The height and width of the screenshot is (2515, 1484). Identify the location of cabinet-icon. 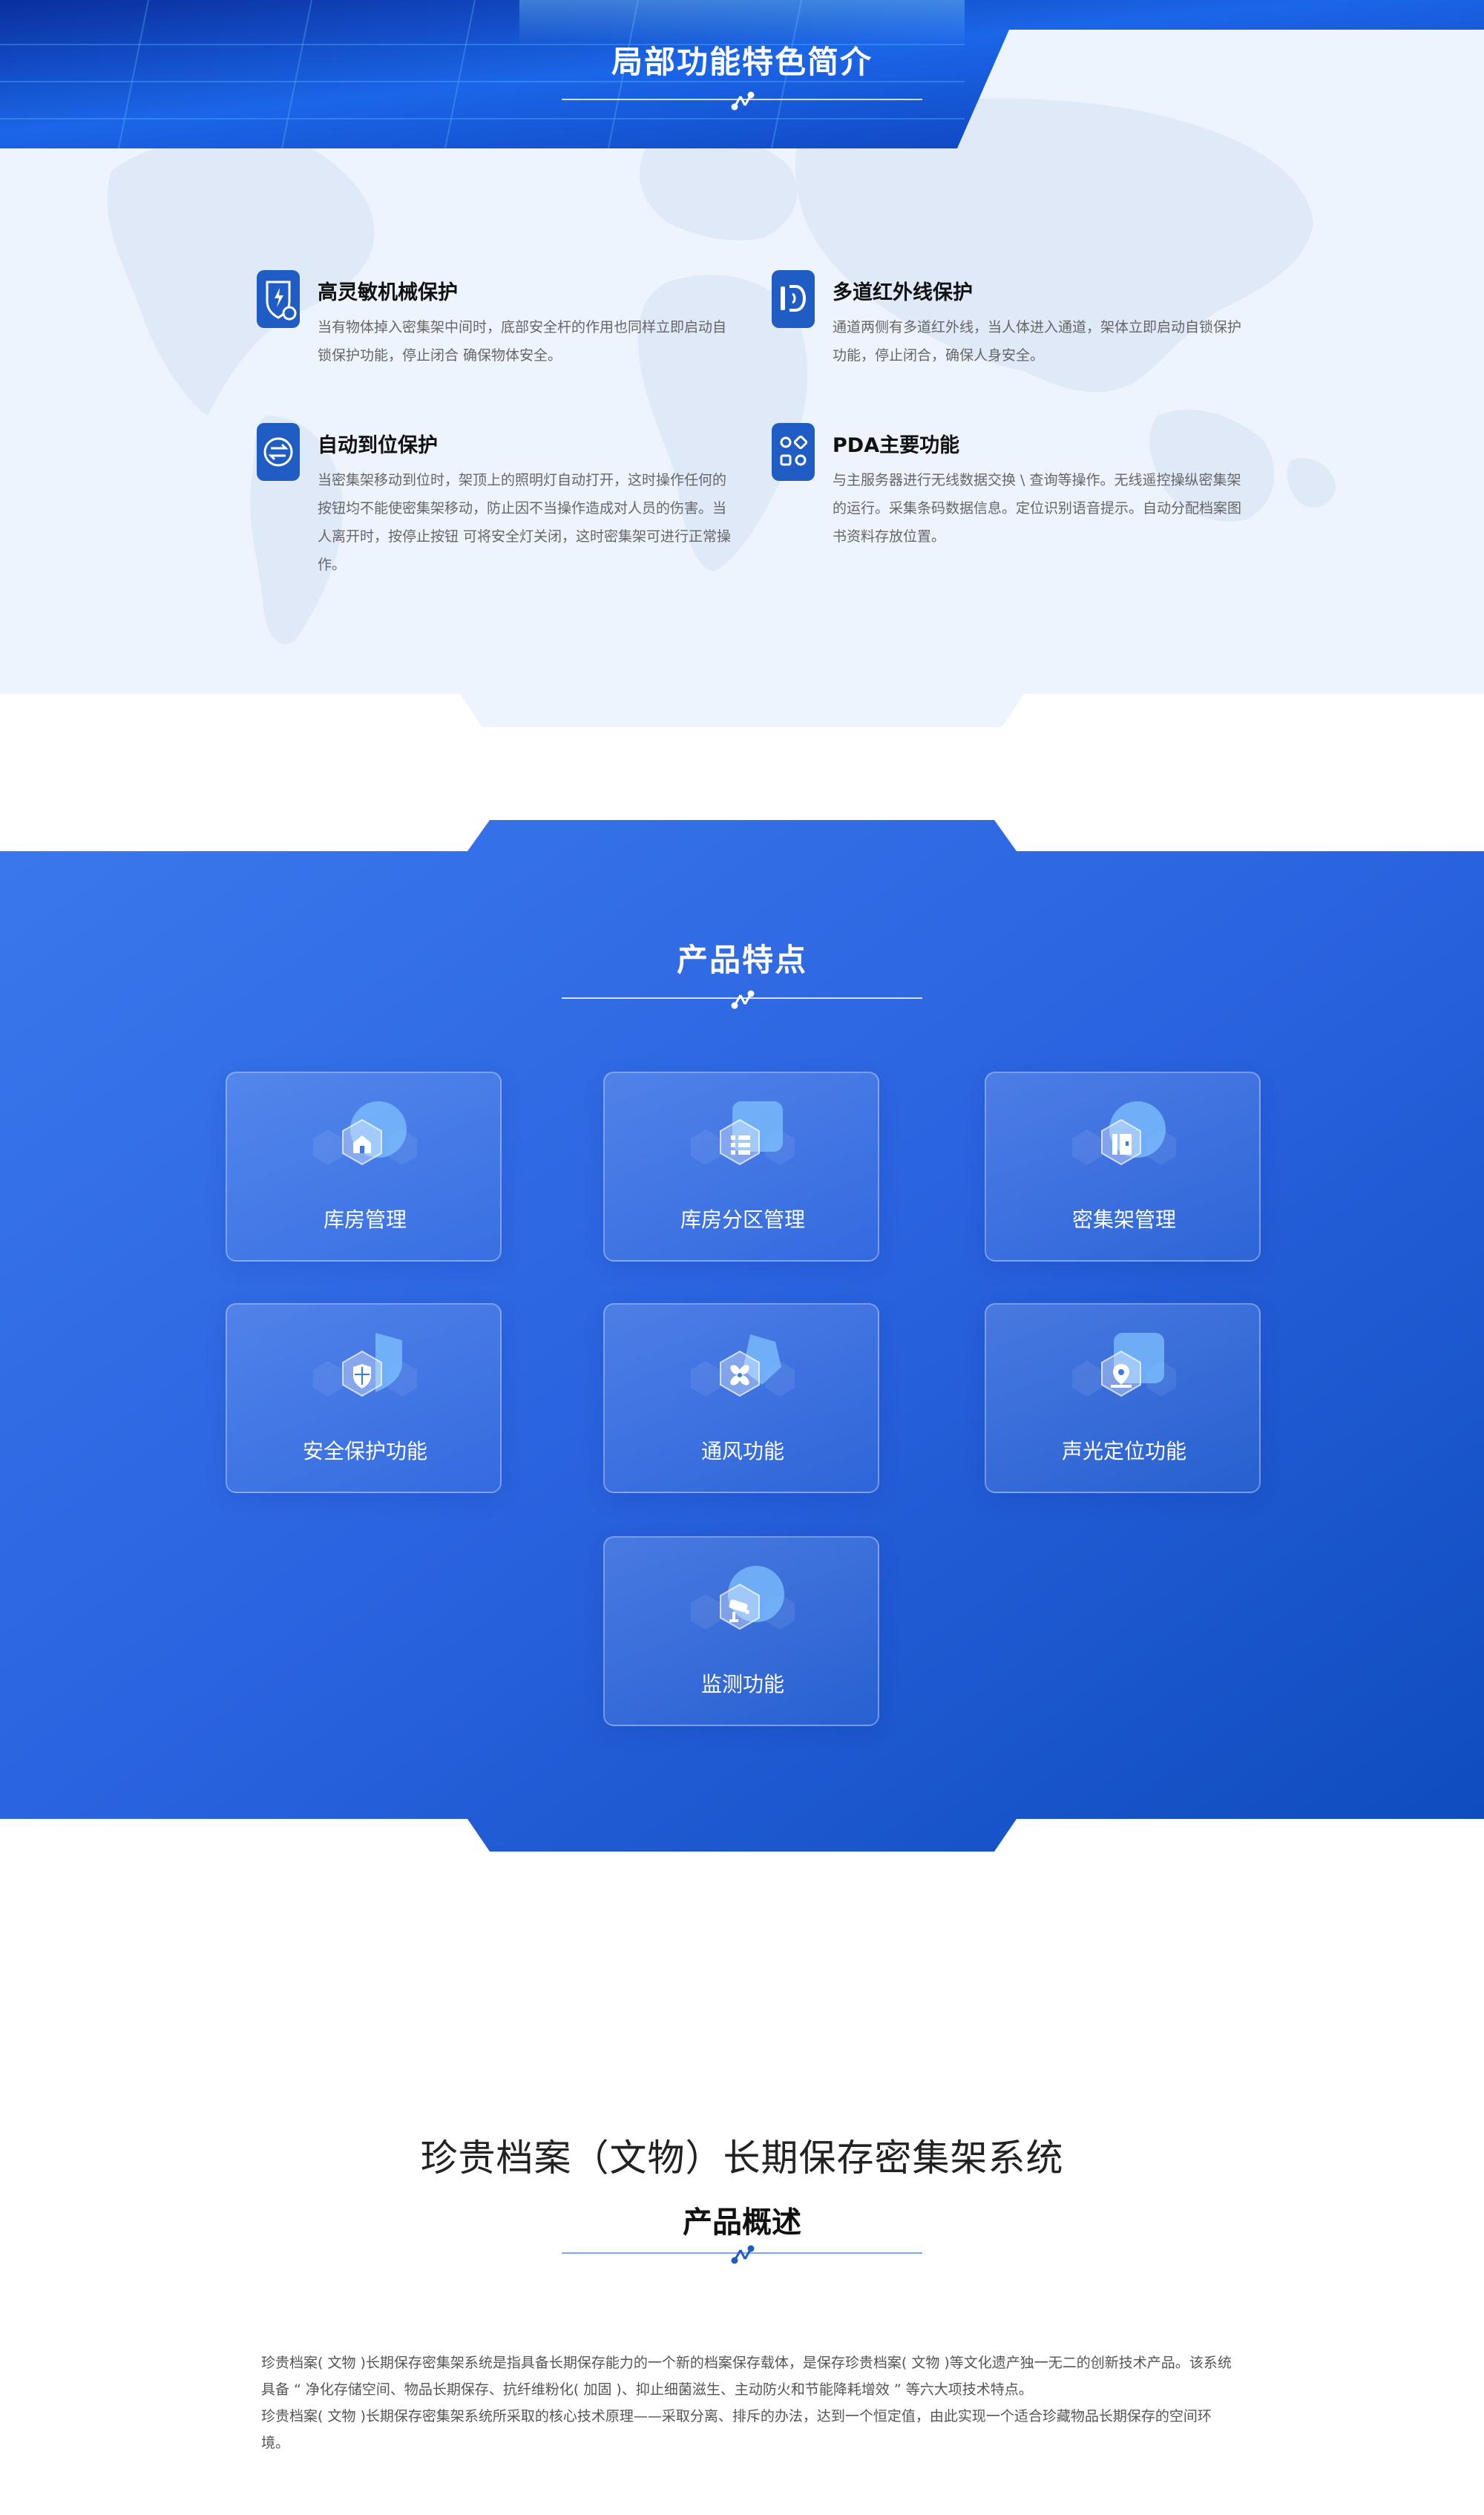
(1124, 1134).